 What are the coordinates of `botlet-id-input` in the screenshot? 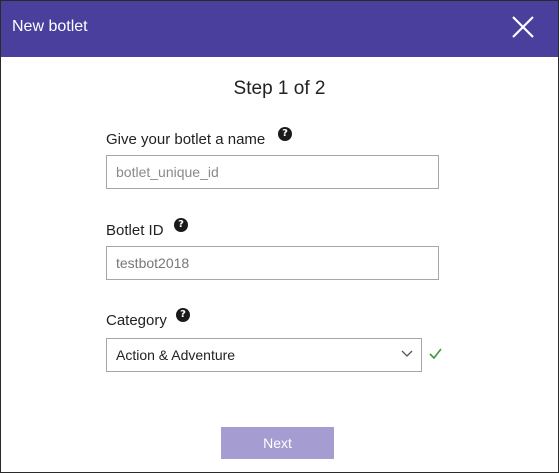 It's located at (272, 263).